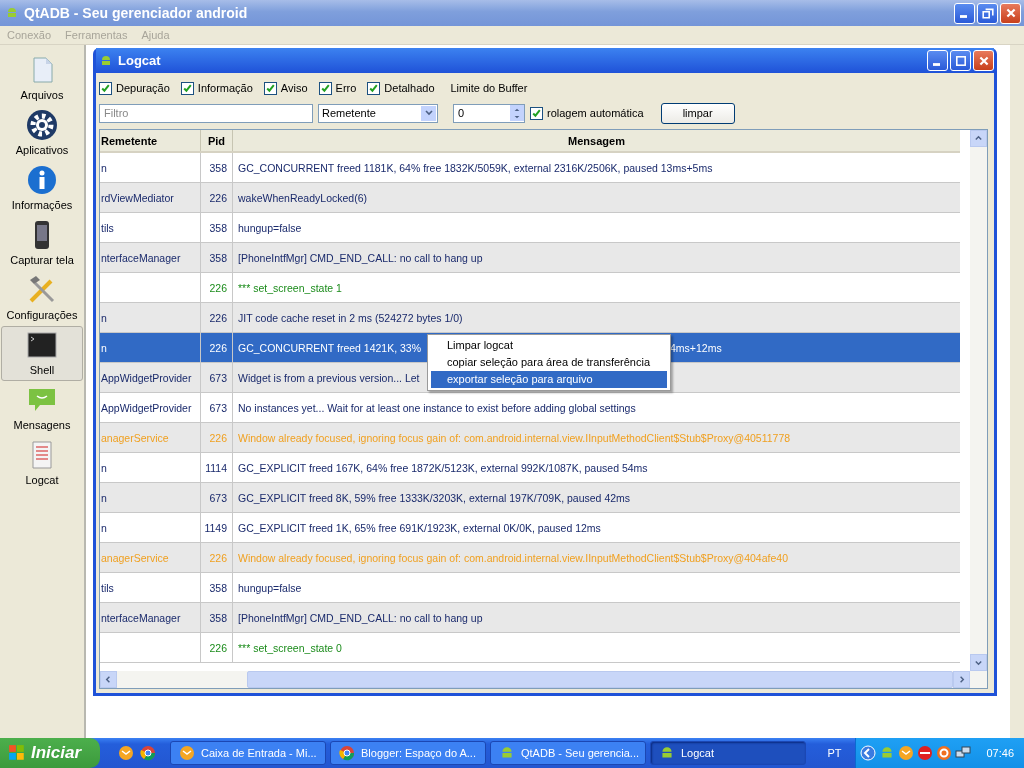 The image size is (1024, 768). What do you see at coordinates (350, 317) in the screenshot?
I see `table-cell: JIT code cache reset in 2 ms (524272 bytes 1/0)` at bounding box center [350, 317].